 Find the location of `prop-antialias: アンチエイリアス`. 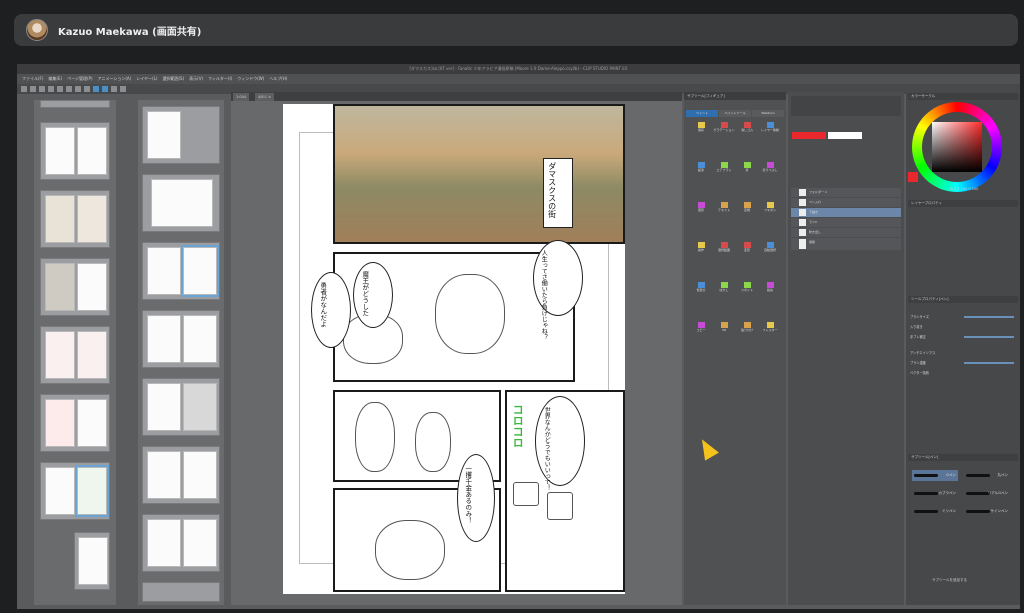

prop-antialias: アンチエイリアス is located at coordinates (963, 353).